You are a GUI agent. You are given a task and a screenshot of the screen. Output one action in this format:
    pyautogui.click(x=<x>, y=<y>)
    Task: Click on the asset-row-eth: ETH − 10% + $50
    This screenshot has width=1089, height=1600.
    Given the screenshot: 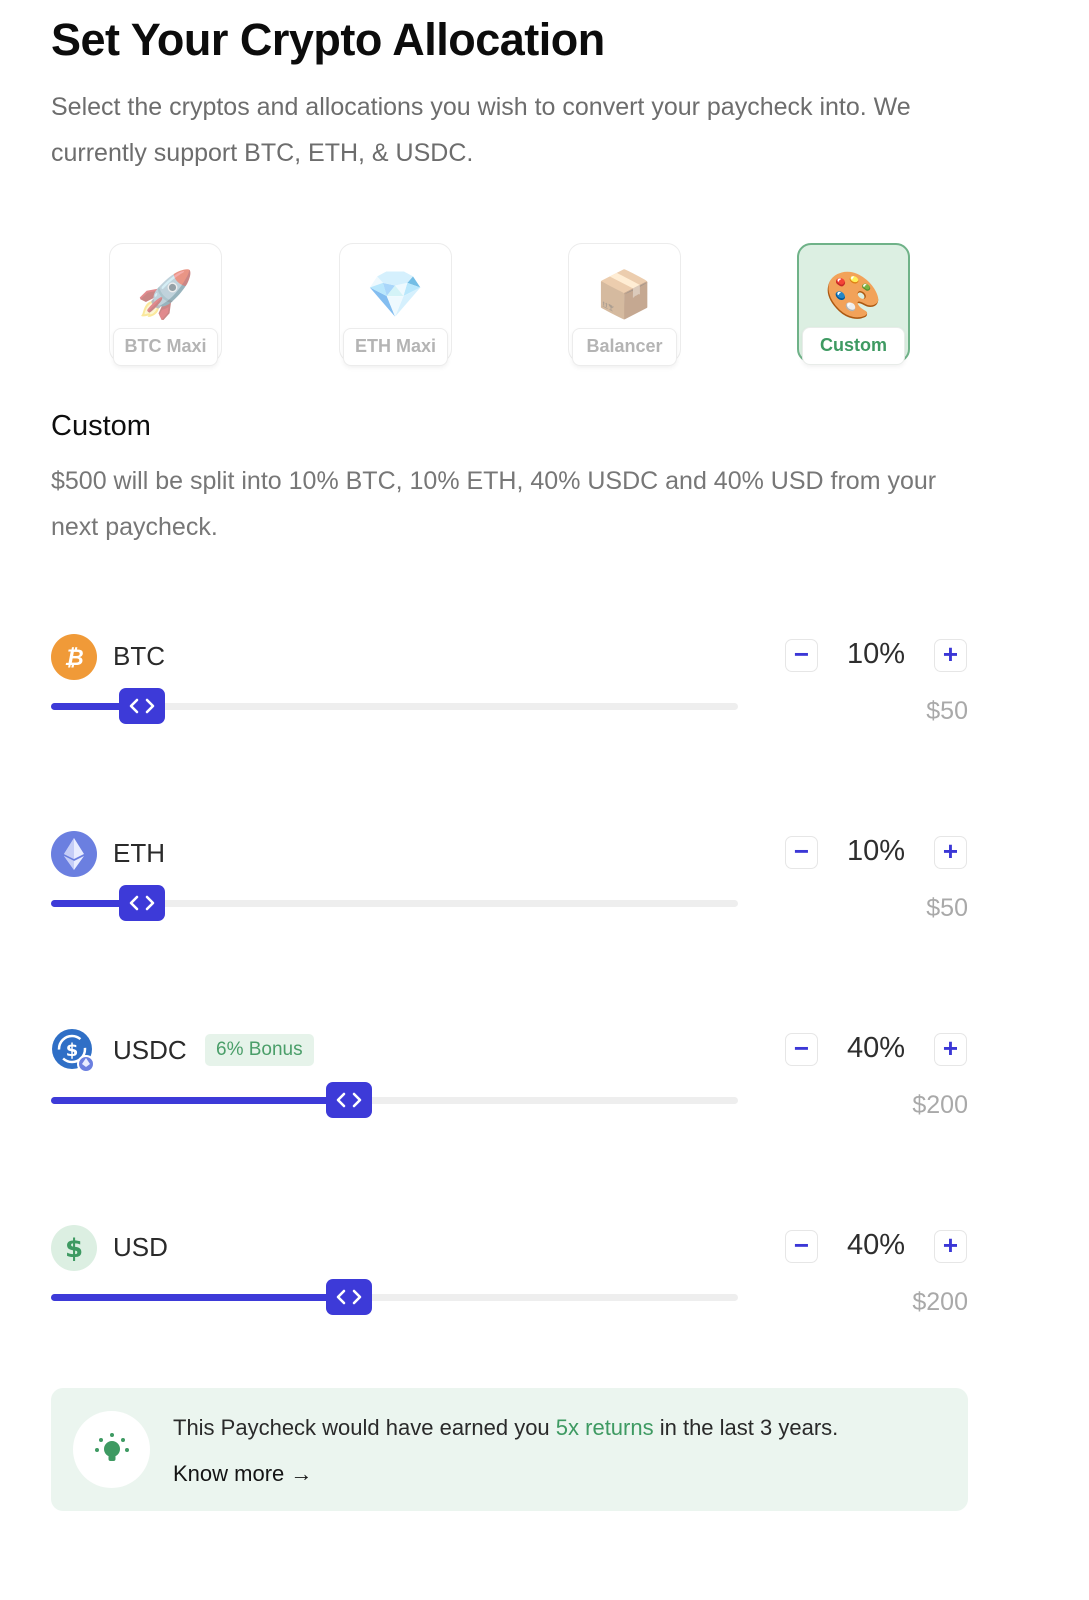 What is the action you would take?
    pyautogui.click(x=544, y=886)
    